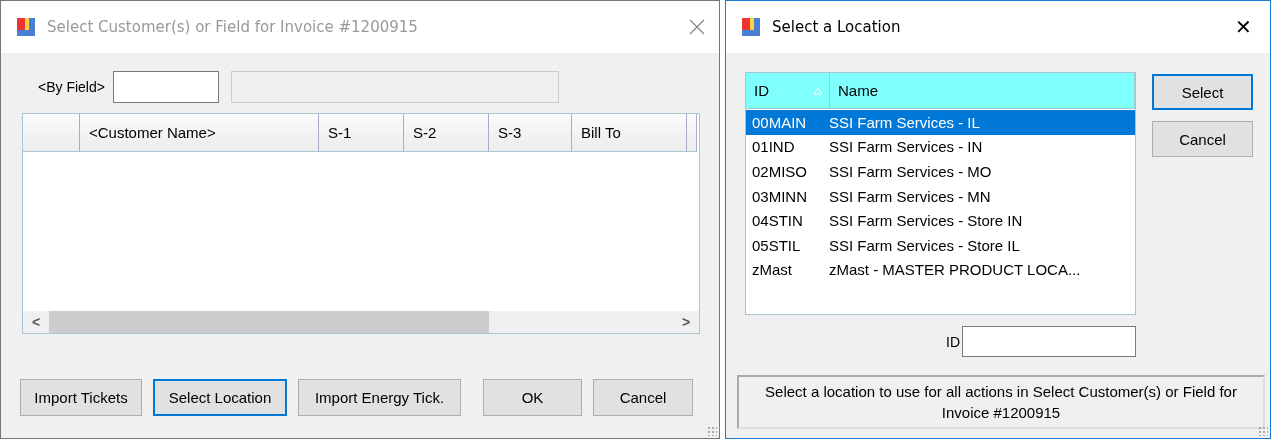 Image resolution: width=1271 pixels, height=439 pixels. I want to click on column-header: <Customer Name>, so click(199, 133).